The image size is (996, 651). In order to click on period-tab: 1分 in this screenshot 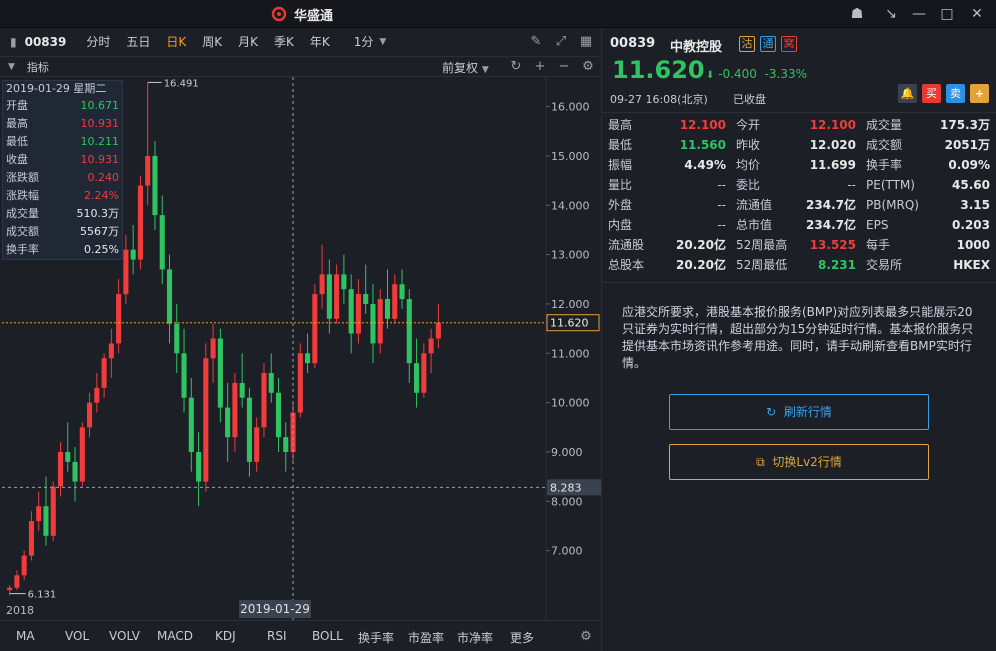, I will do `click(364, 42)`.